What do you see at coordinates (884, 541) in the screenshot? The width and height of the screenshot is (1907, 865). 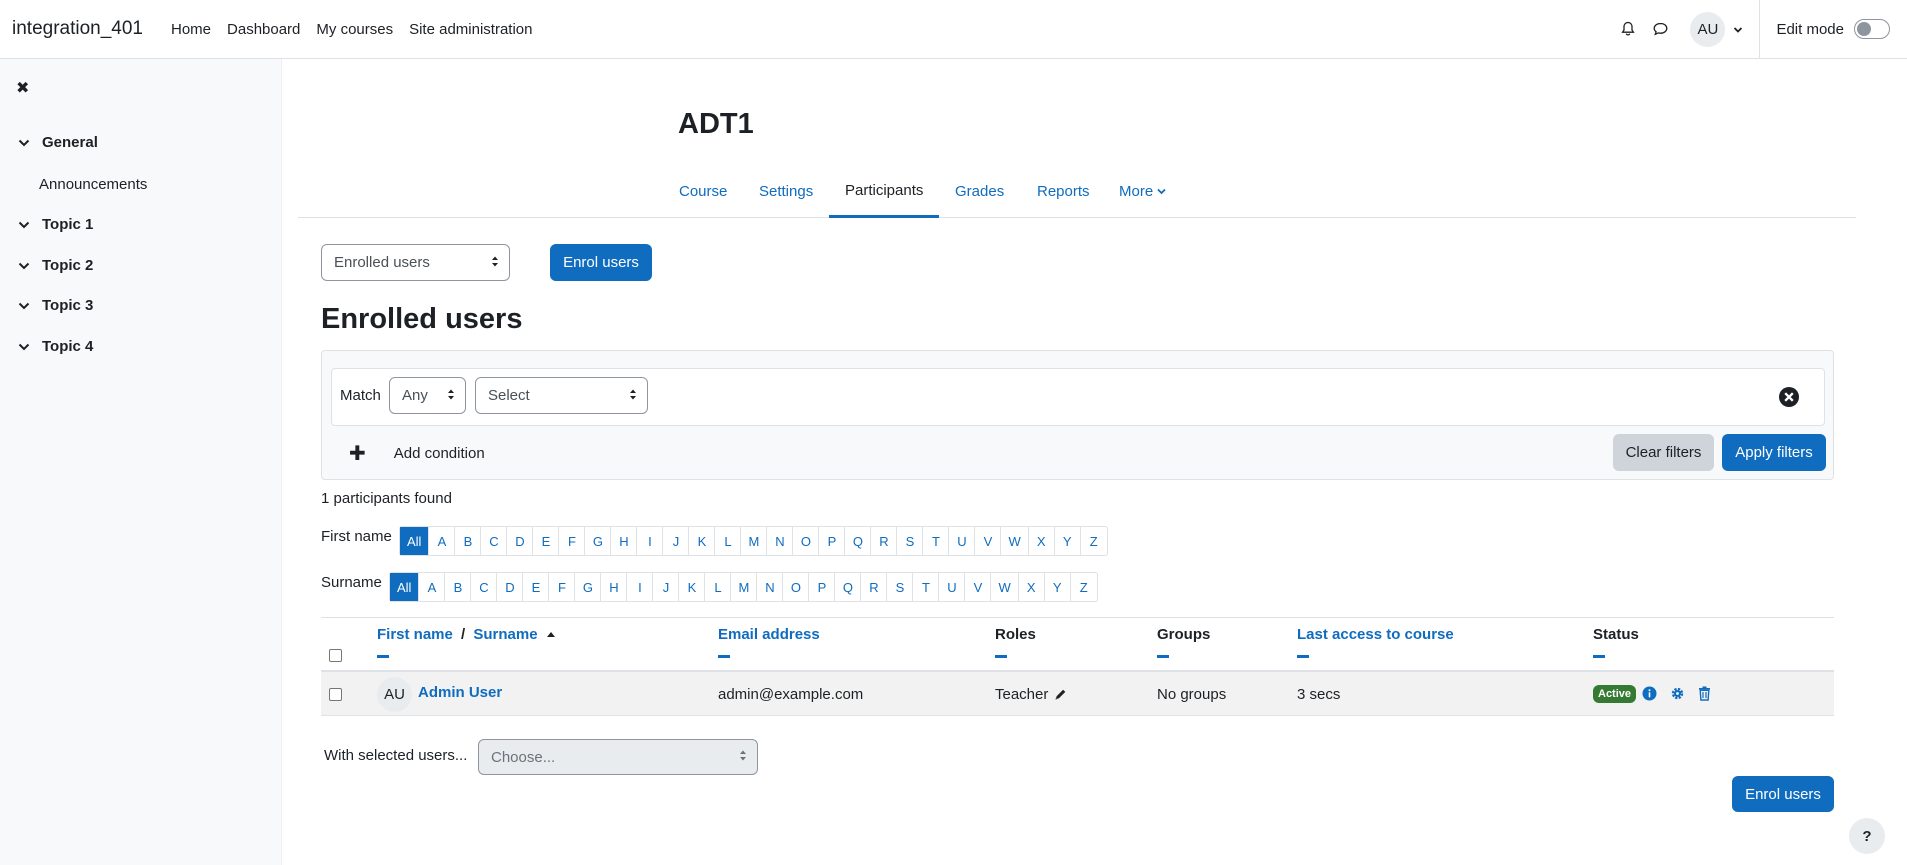 I see `firstname-initial-r: R` at bounding box center [884, 541].